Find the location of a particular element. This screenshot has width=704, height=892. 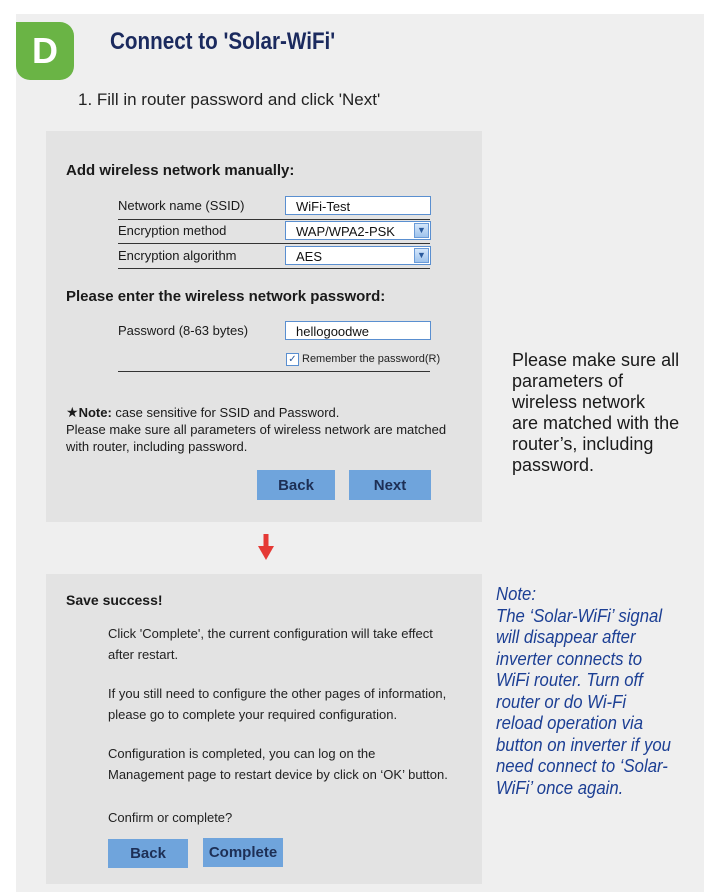

note-line: reload operation via is located at coordinates (570, 723).